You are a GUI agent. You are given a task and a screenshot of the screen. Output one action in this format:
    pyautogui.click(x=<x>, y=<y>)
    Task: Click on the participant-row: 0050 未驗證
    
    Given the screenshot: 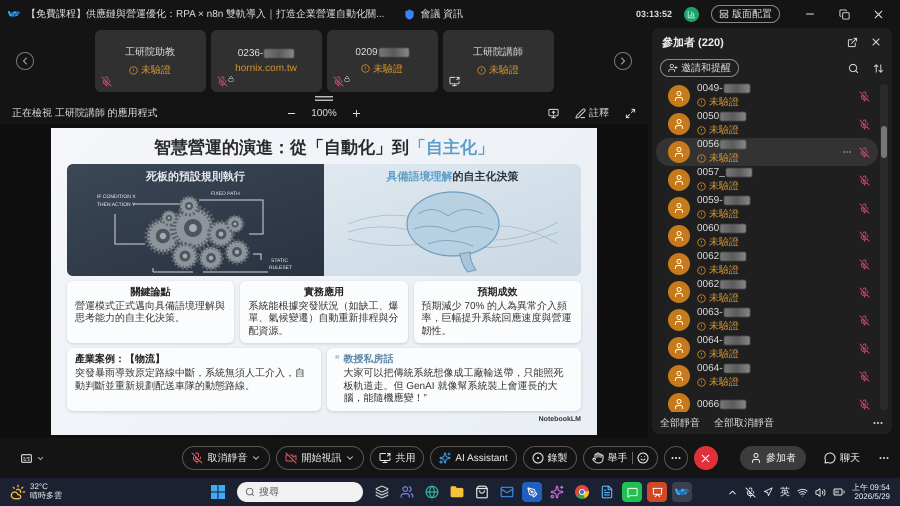 What is the action you would take?
    pyautogui.click(x=767, y=124)
    